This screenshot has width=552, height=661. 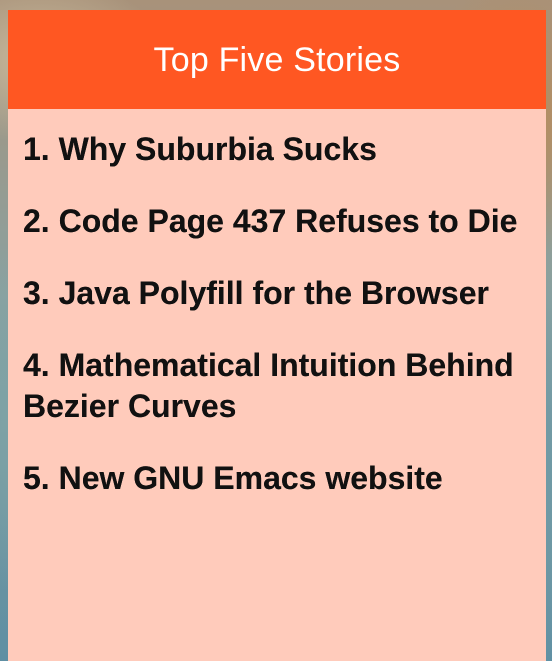 What do you see at coordinates (277, 478) in the screenshot?
I see `story-item-5: 5. New GNU Emacs website` at bounding box center [277, 478].